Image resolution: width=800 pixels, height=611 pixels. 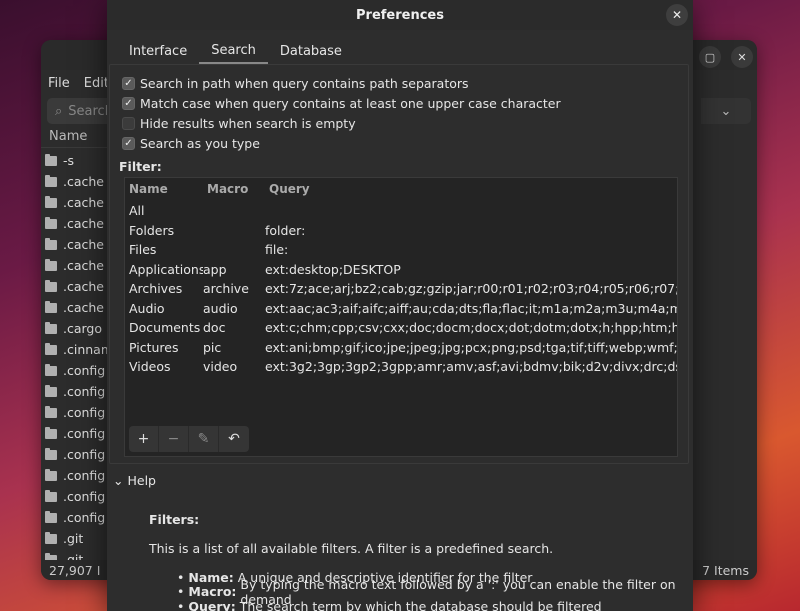 I want to click on file-list-item: -s, so click(x=79, y=160).